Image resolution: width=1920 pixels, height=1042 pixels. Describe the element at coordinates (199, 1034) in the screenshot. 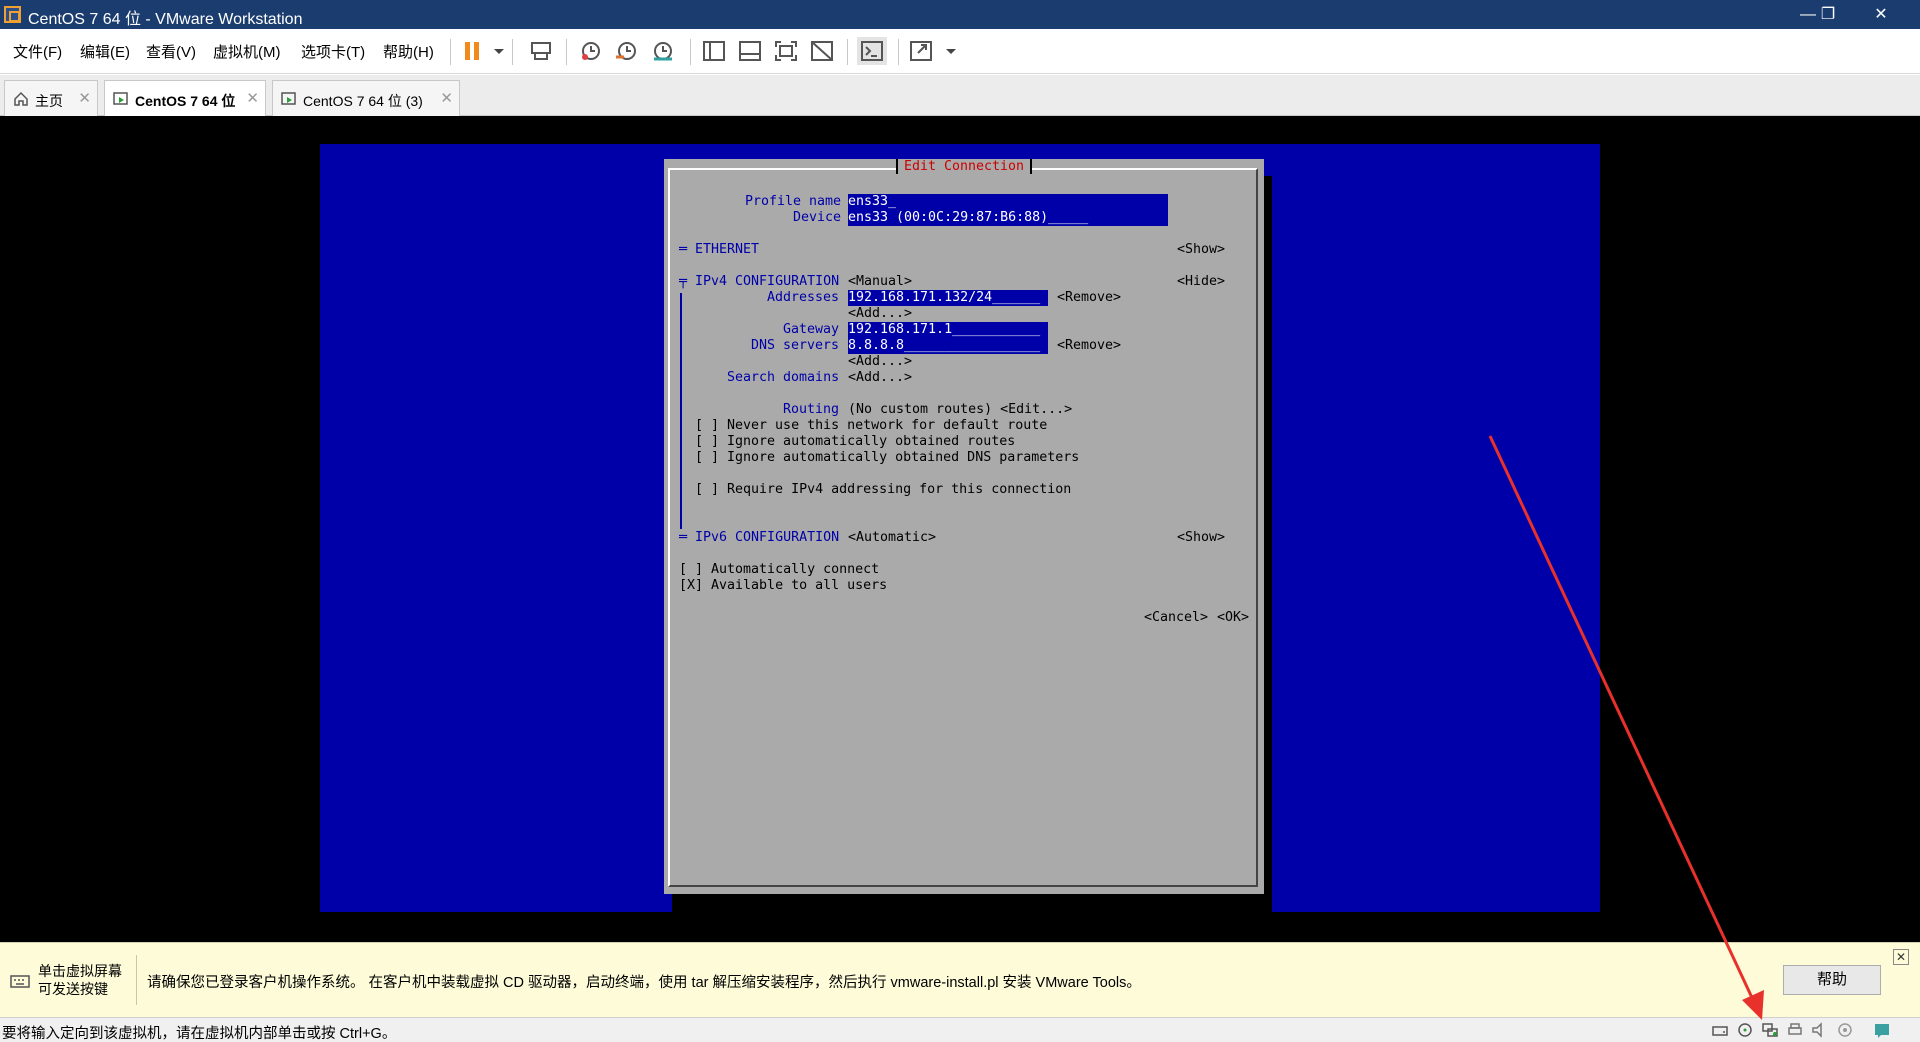

I see `status-text: 要将输入定向到该虚拟机，请在虚拟机内部单击或按 Ctrl+G。` at that location.